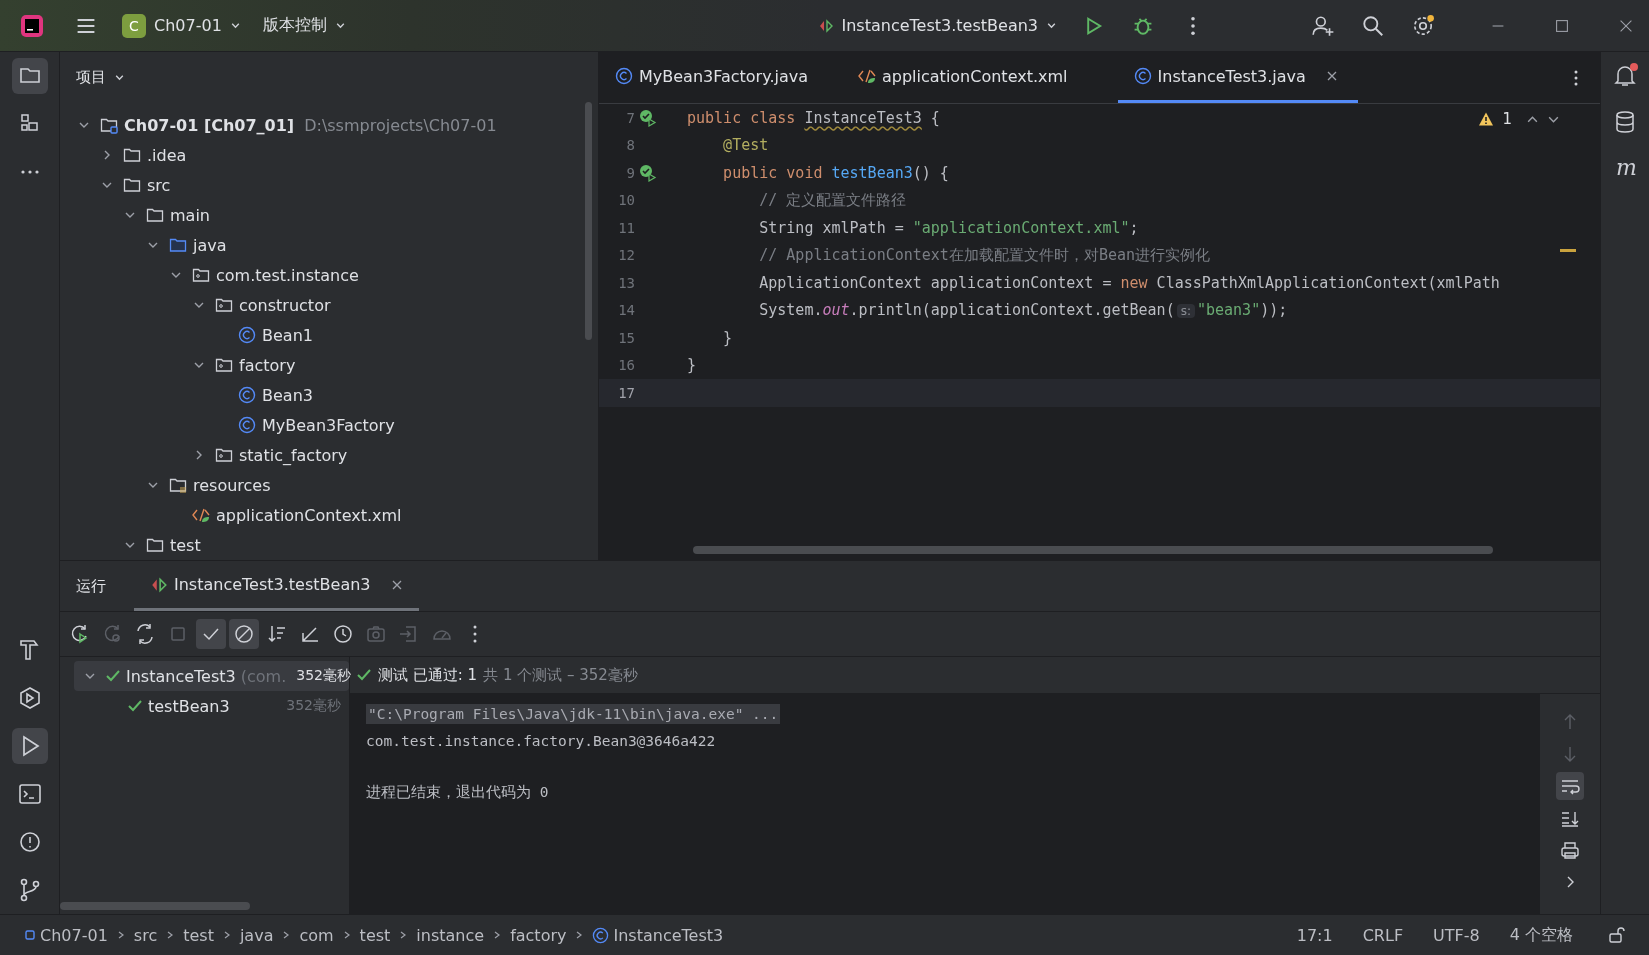  Describe the element at coordinates (190, 215) in the screenshot. I see `tree-item-label: main` at that location.